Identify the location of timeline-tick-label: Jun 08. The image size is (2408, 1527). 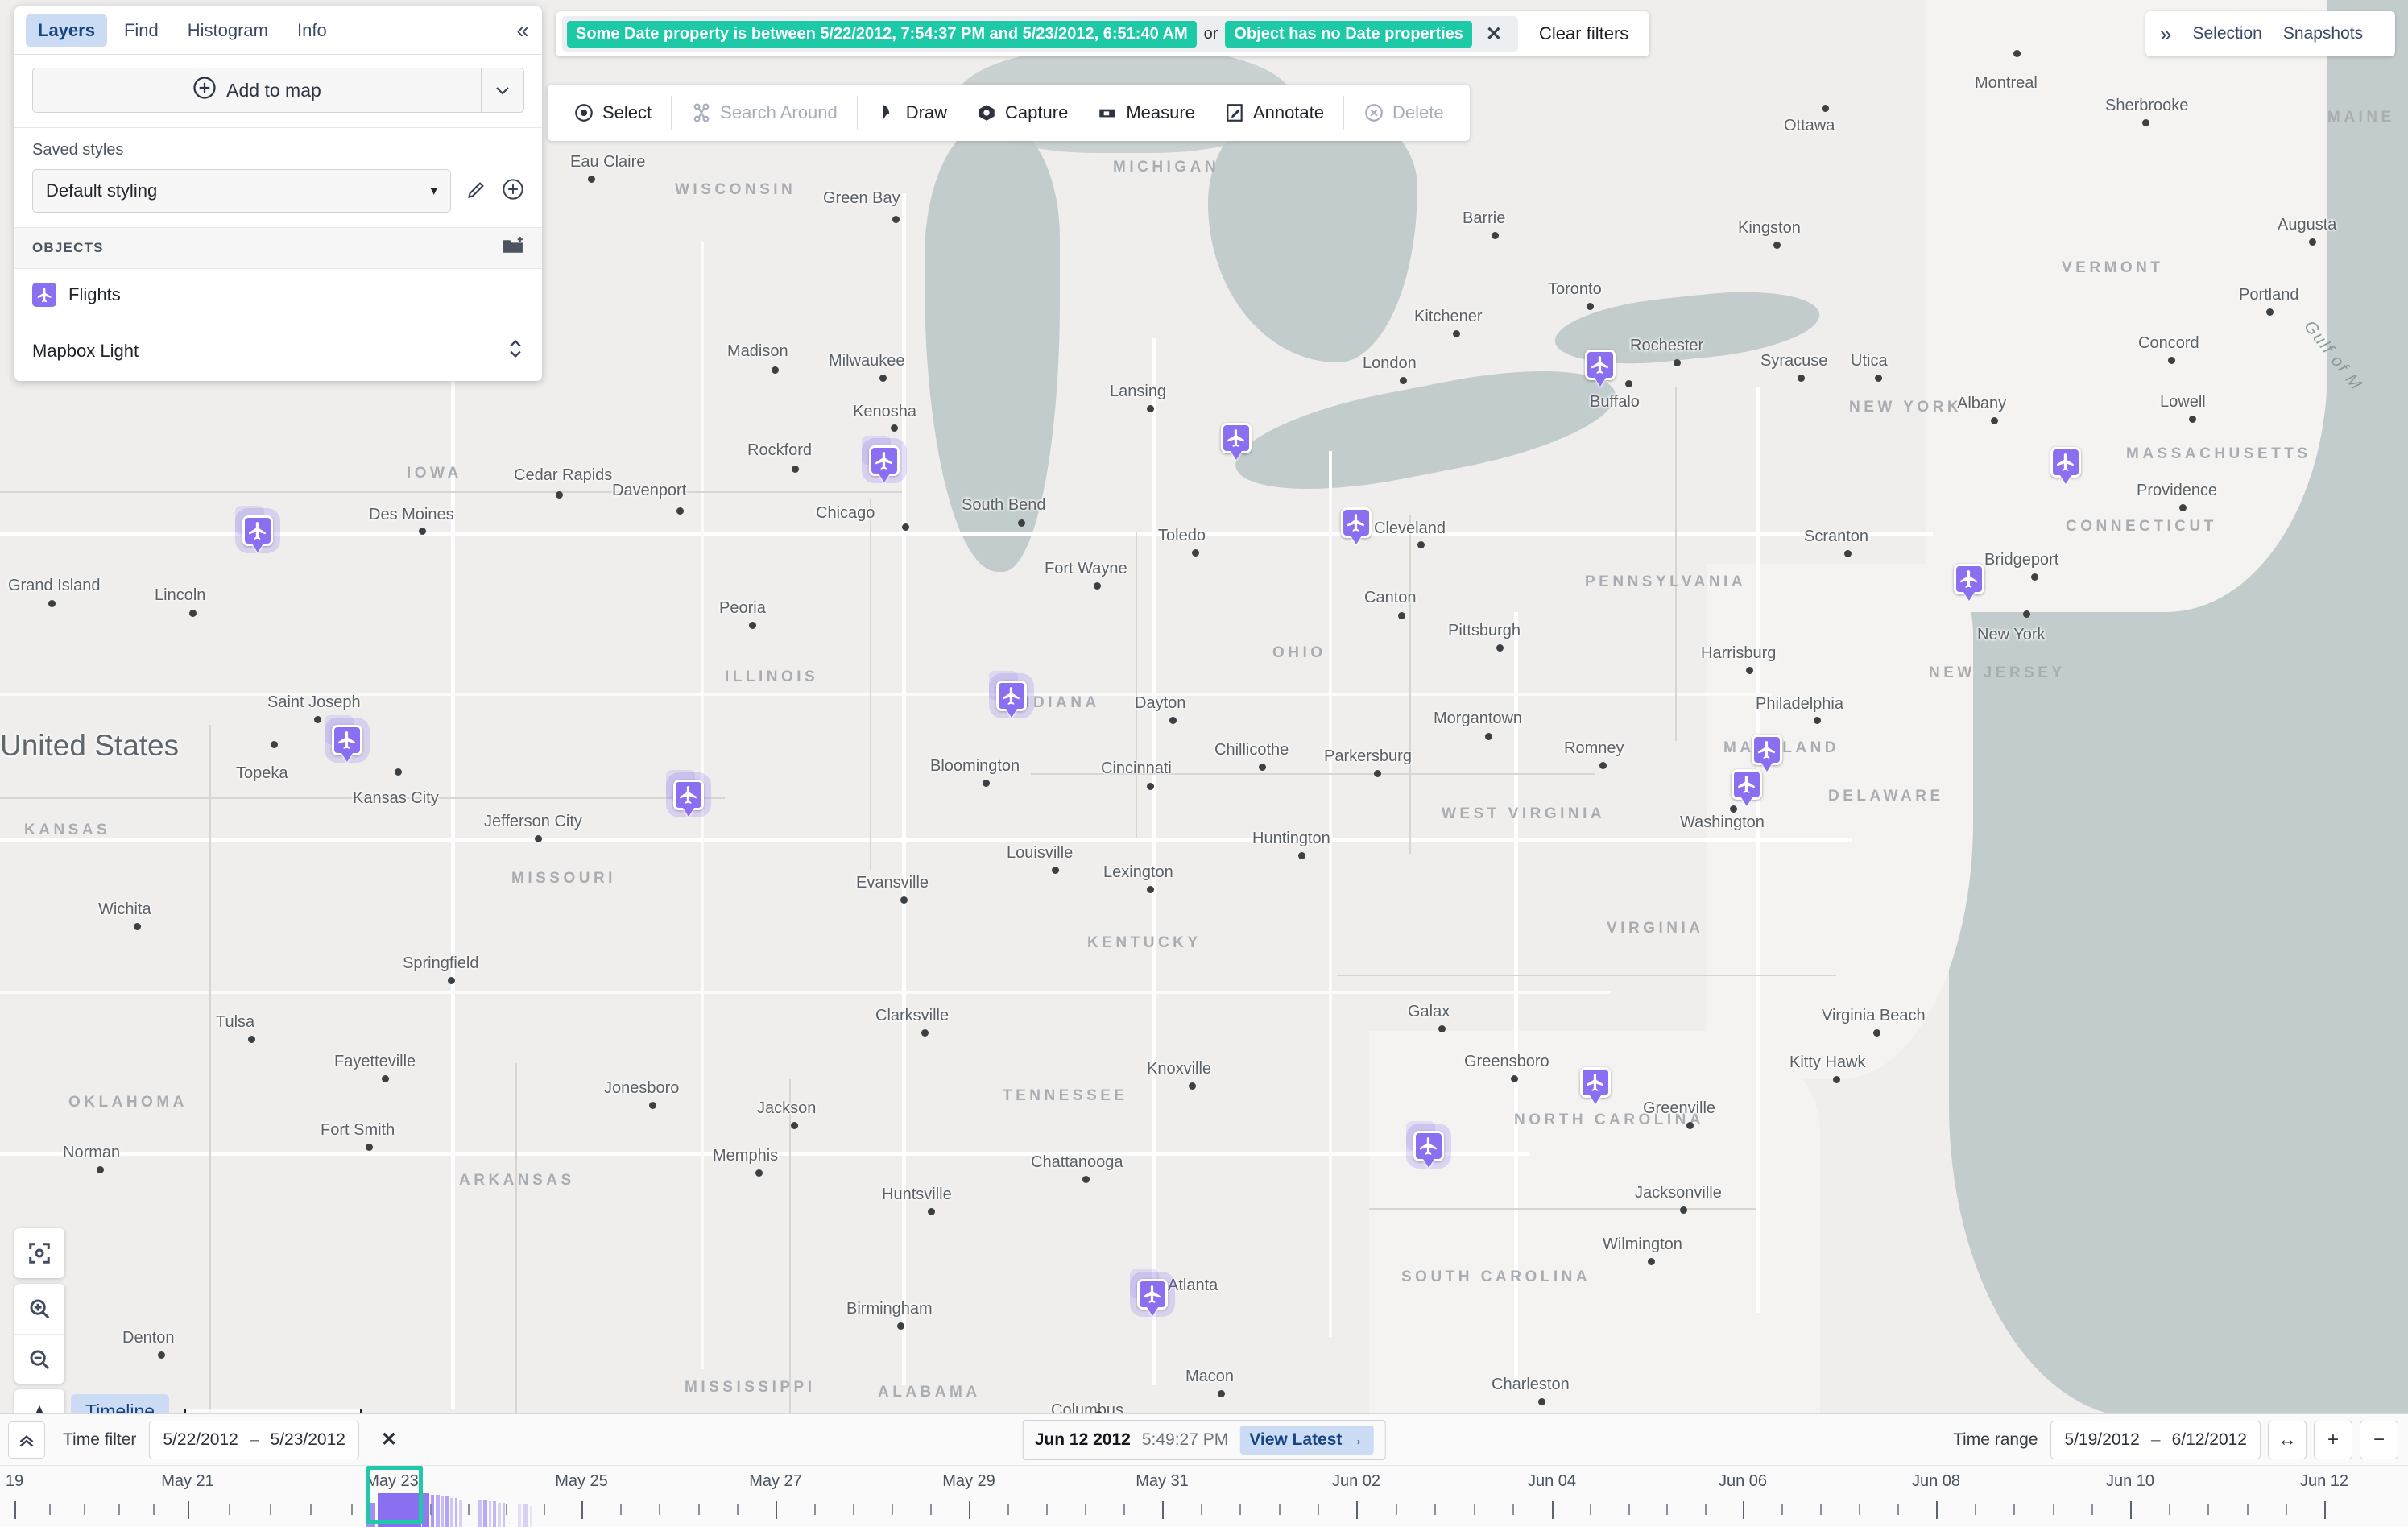
(1936, 1481).